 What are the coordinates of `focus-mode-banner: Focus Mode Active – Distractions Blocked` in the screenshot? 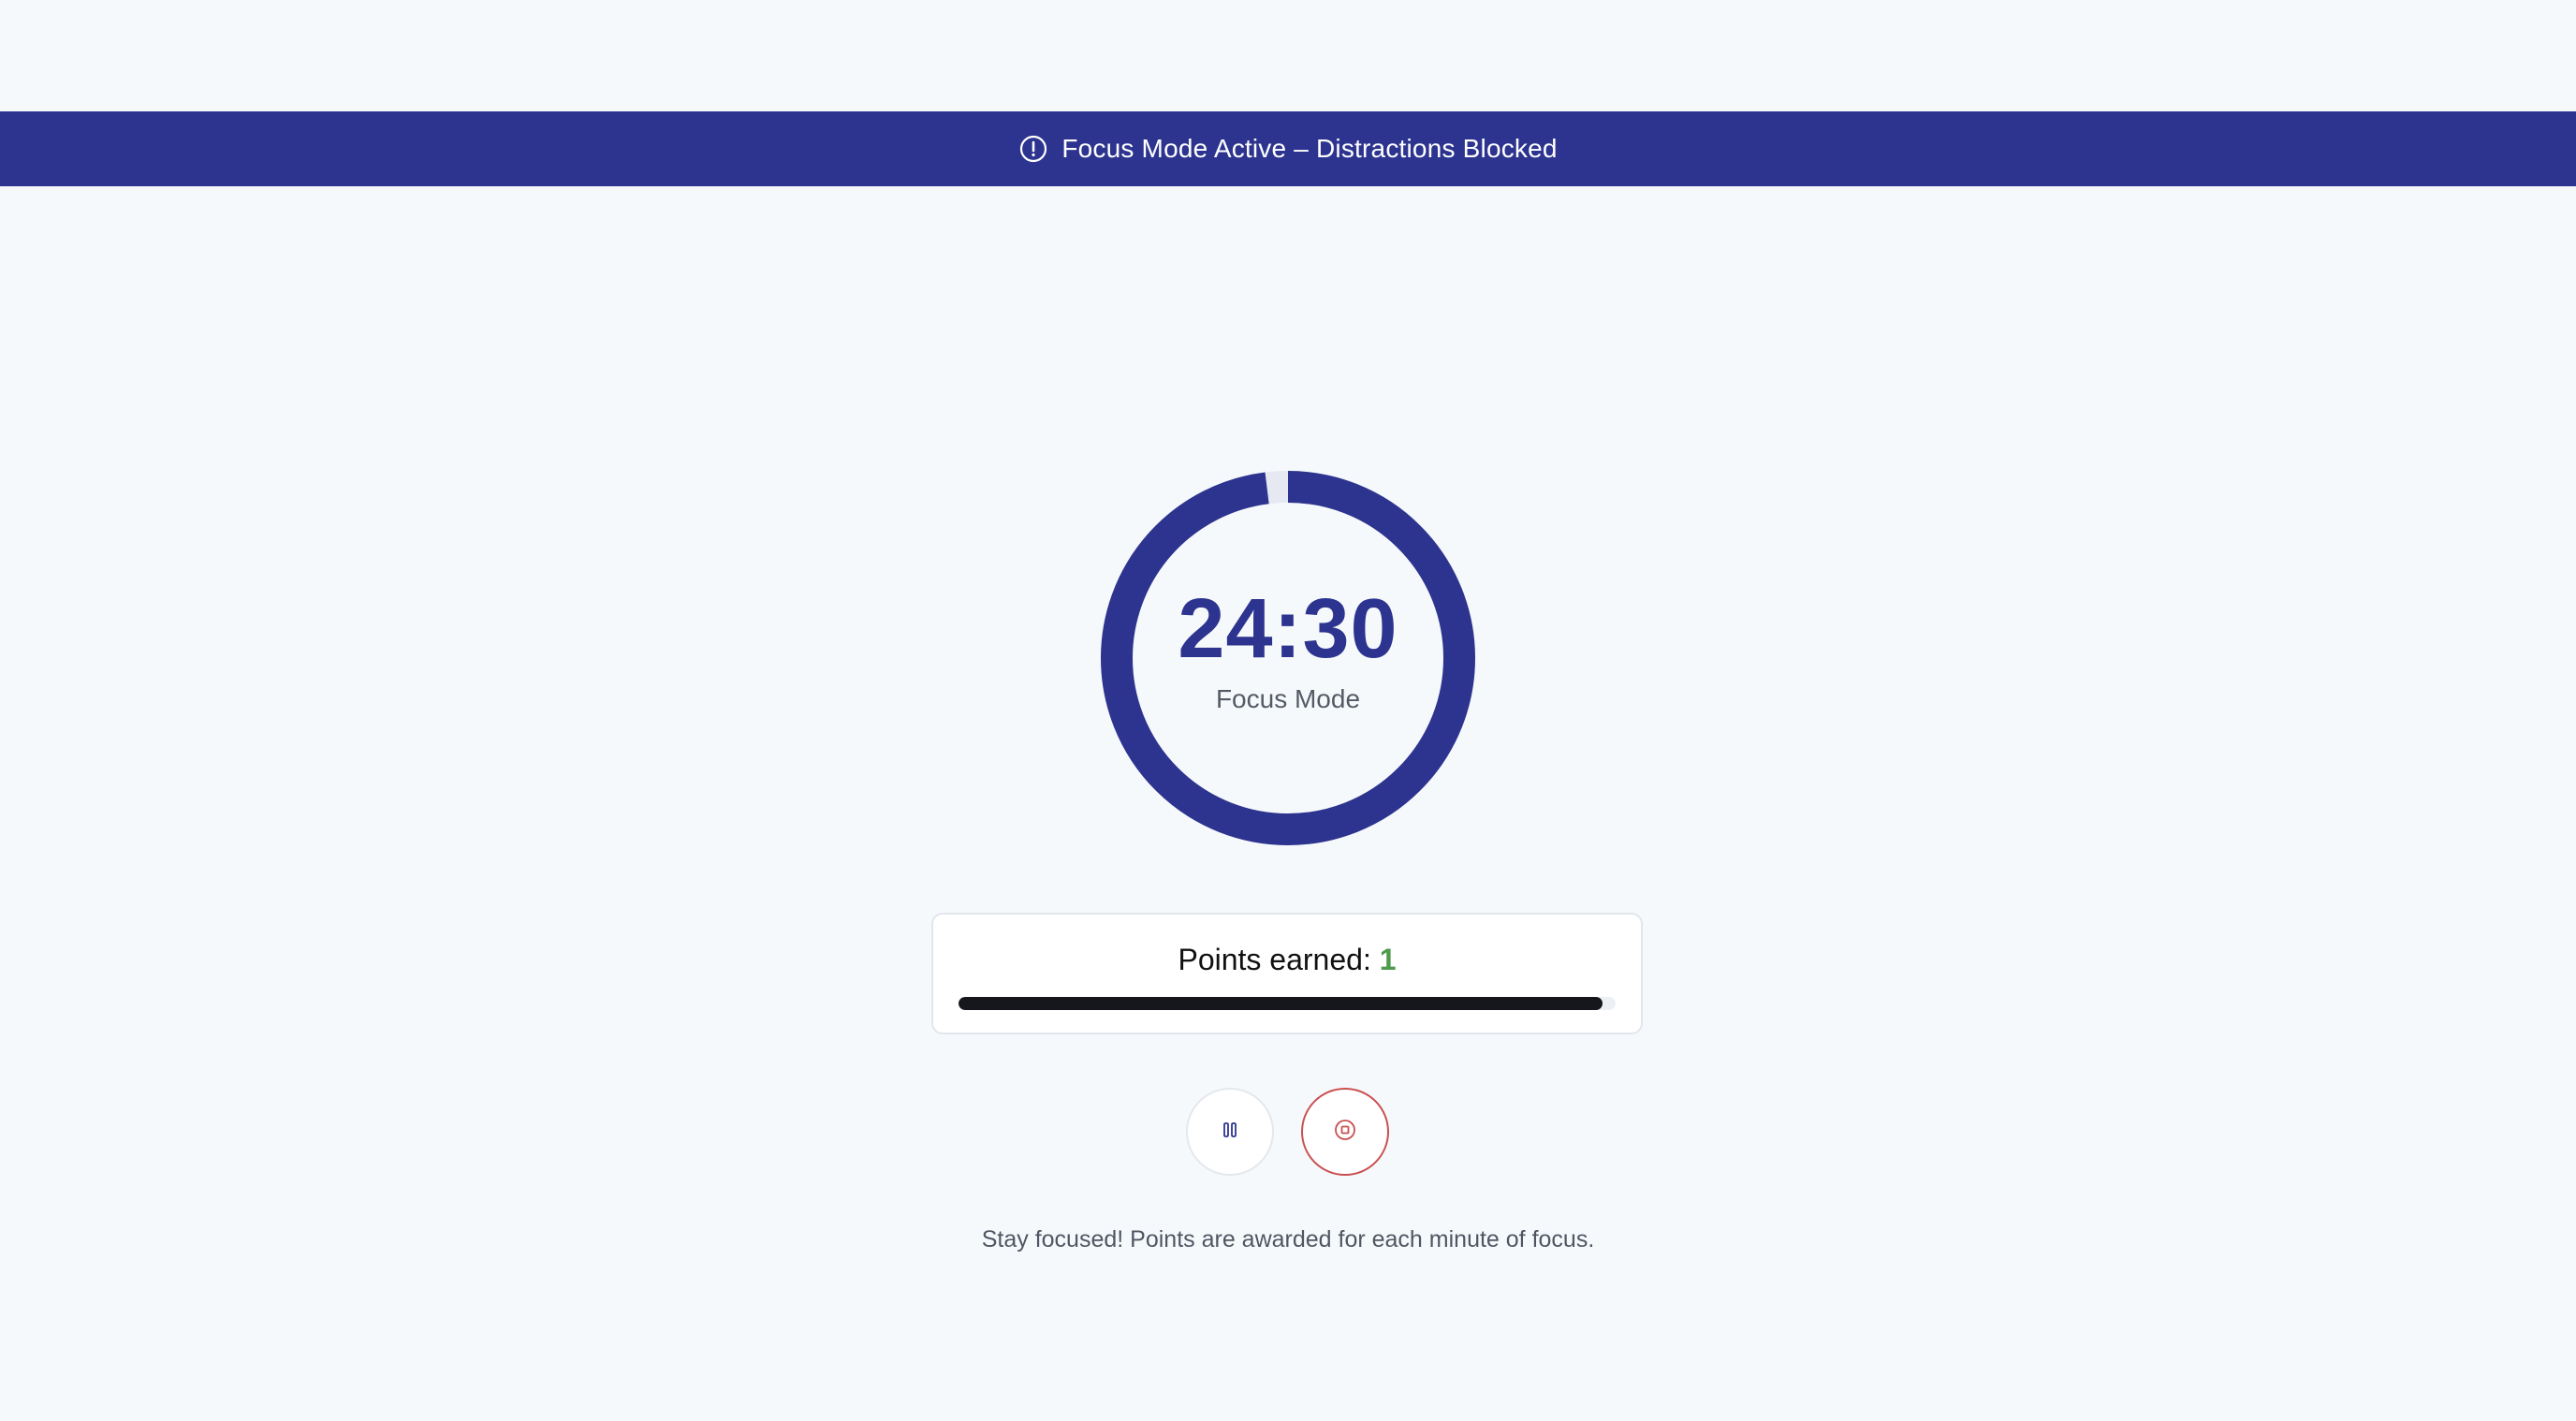 It's located at (1288, 149).